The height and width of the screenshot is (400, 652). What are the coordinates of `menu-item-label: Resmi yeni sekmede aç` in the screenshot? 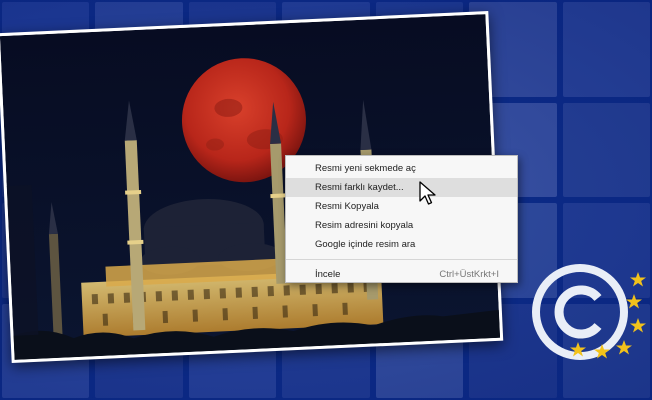 It's located at (365, 168).